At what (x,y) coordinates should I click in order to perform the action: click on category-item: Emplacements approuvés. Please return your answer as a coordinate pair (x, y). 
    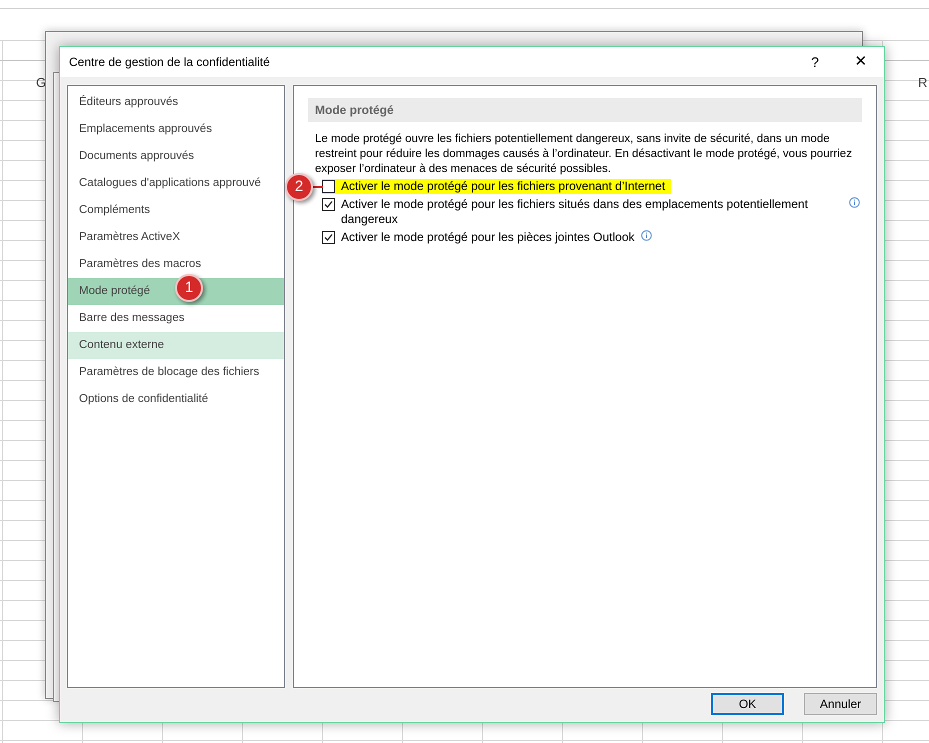
    Looking at the image, I should click on (176, 129).